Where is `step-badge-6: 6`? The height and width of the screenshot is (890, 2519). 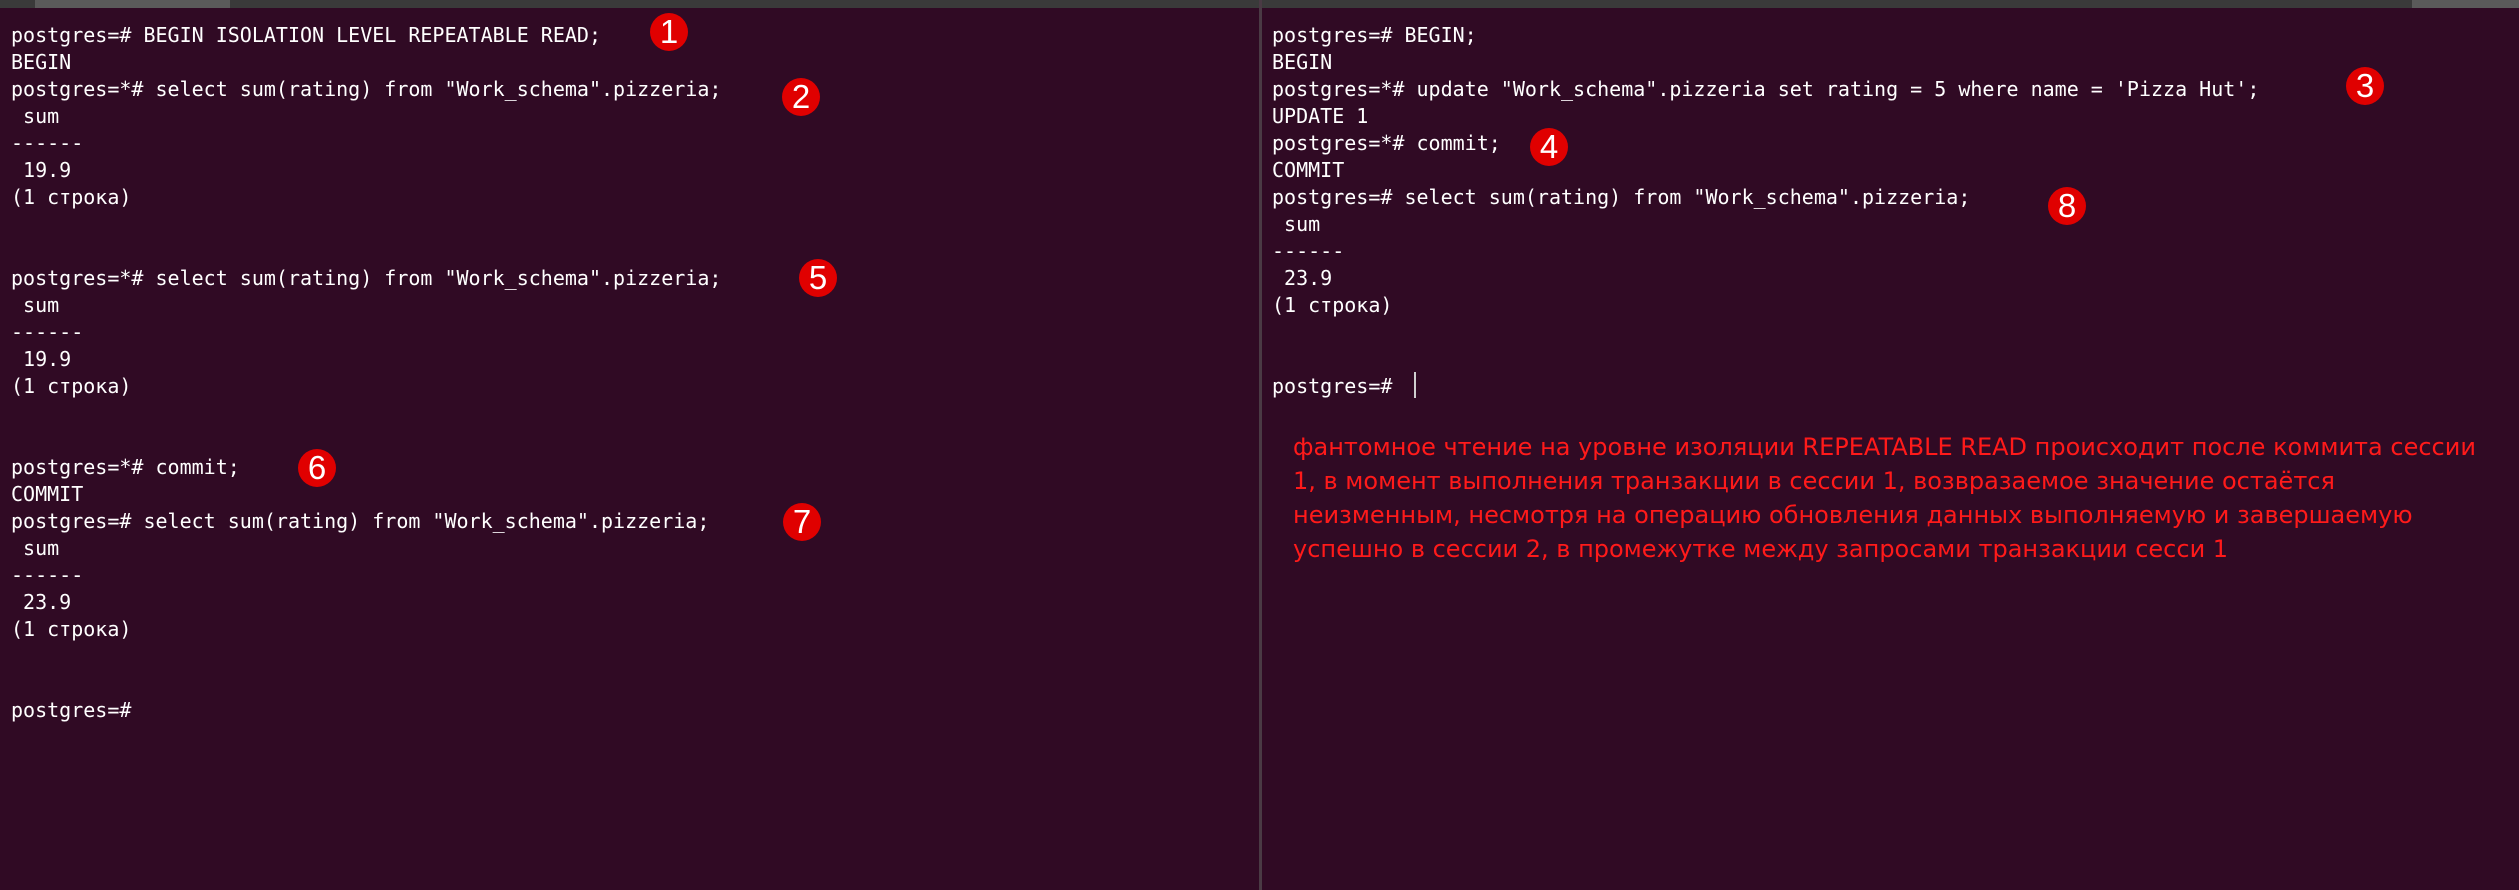
step-badge-6: 6 is located at coordinates (317, 468).